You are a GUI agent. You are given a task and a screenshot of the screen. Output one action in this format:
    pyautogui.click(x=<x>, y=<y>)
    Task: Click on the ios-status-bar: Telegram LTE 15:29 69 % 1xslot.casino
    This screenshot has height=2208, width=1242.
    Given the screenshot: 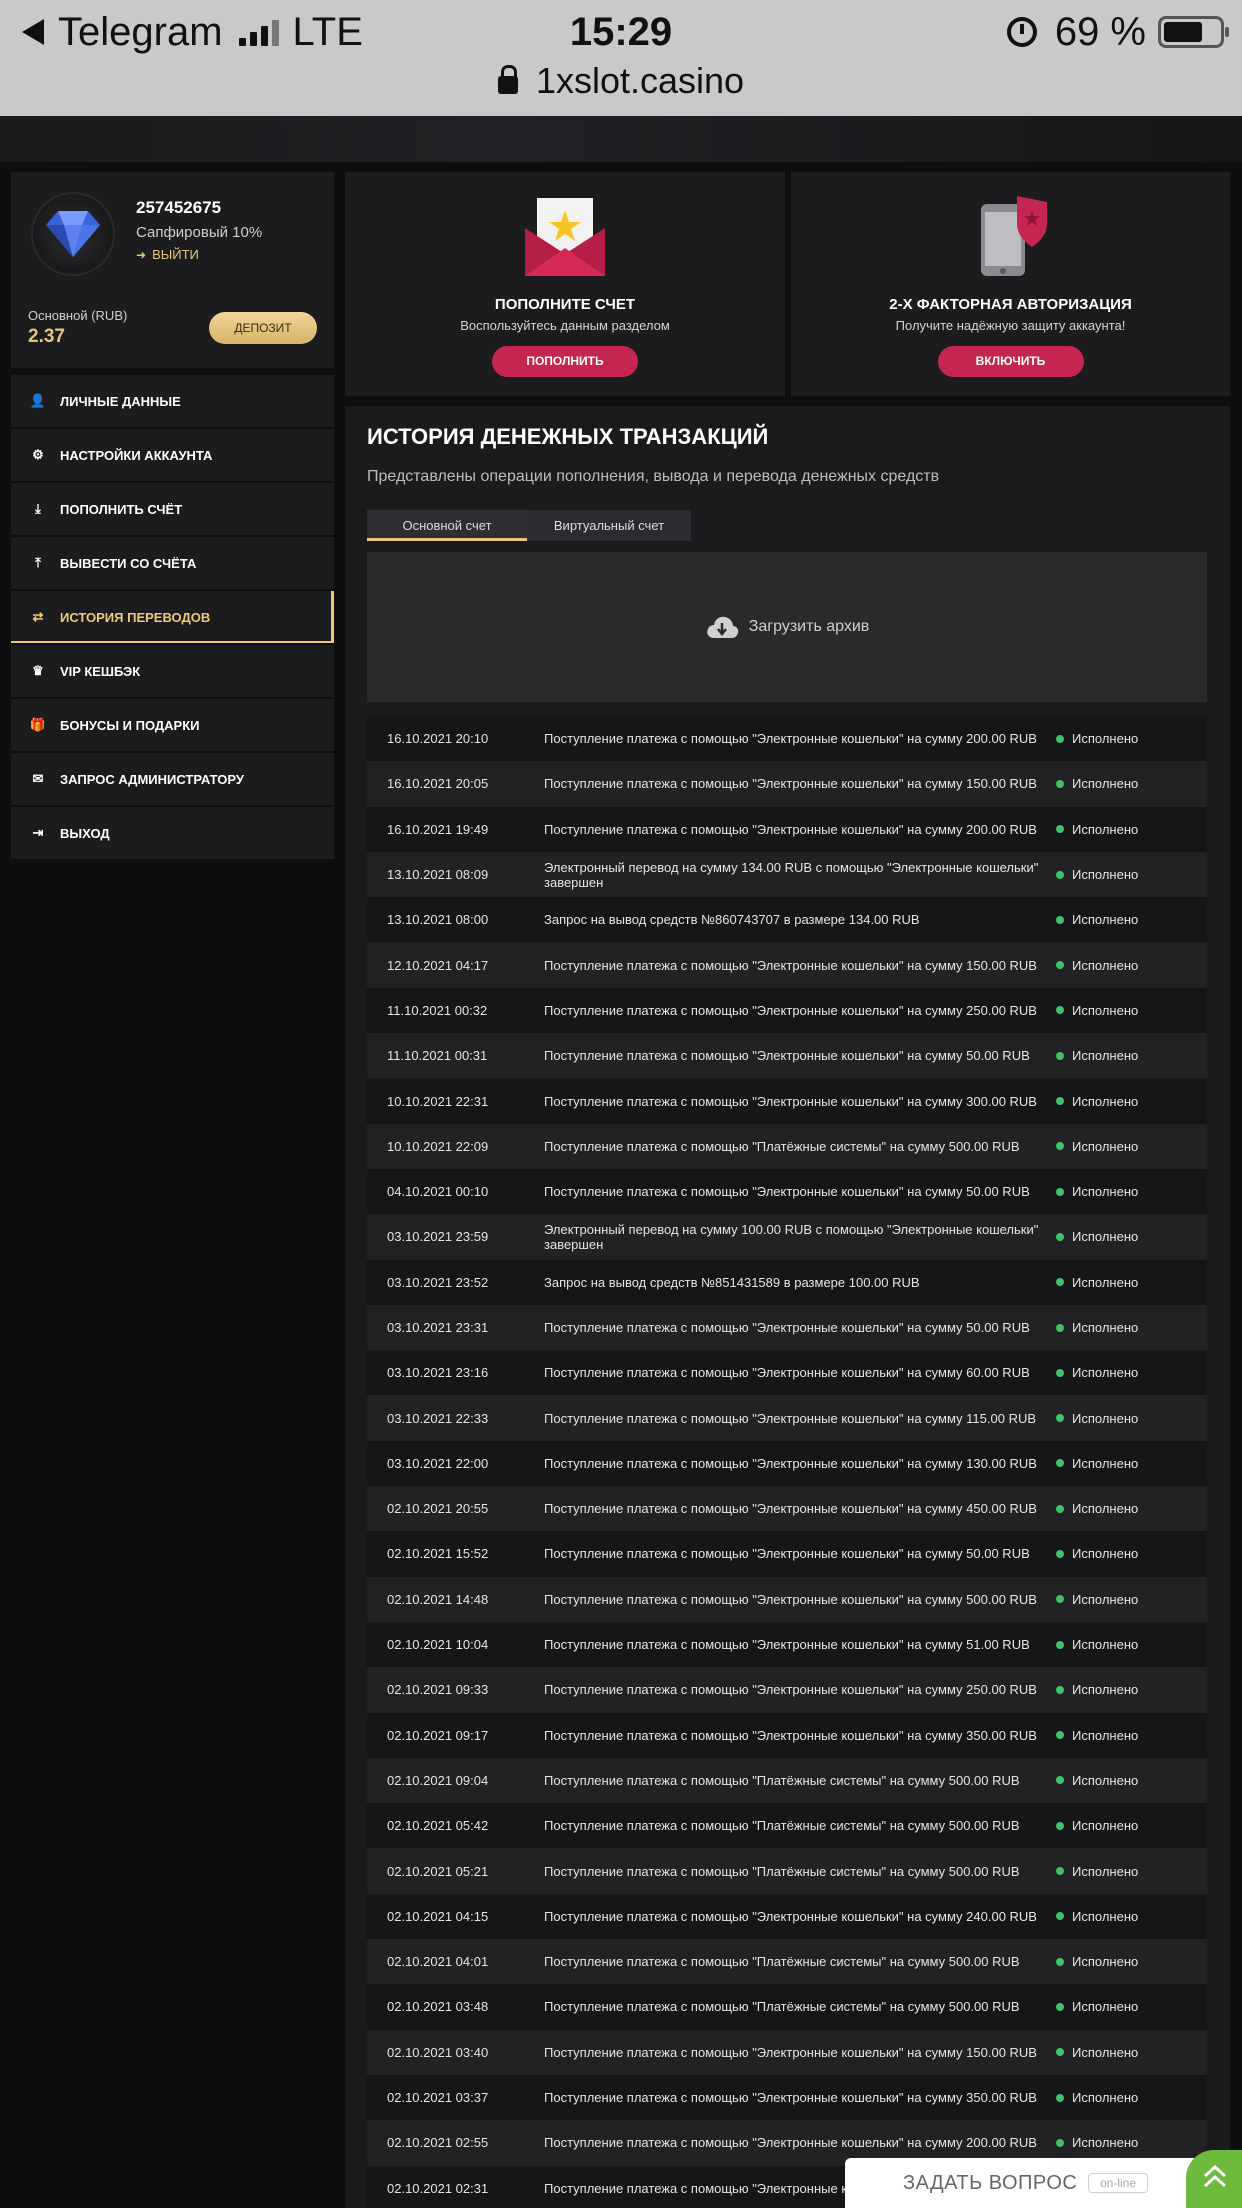 What is the action you would take?
    pyautogui.click(x=621, y=58)
    